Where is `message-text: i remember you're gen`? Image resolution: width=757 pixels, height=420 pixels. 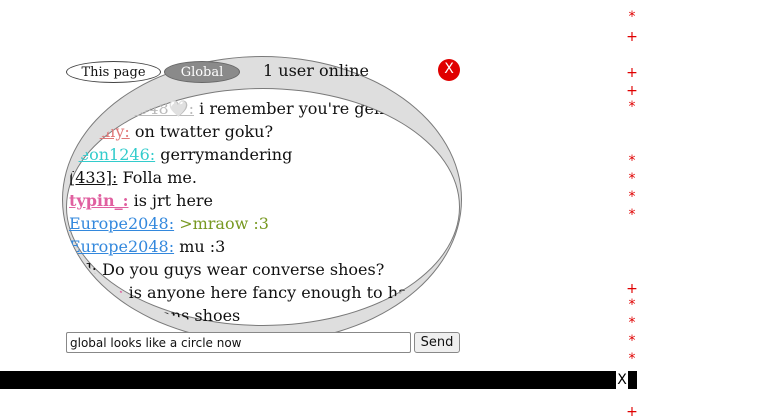 message-text: i remember you're gen is located at coordinates (292, 108).